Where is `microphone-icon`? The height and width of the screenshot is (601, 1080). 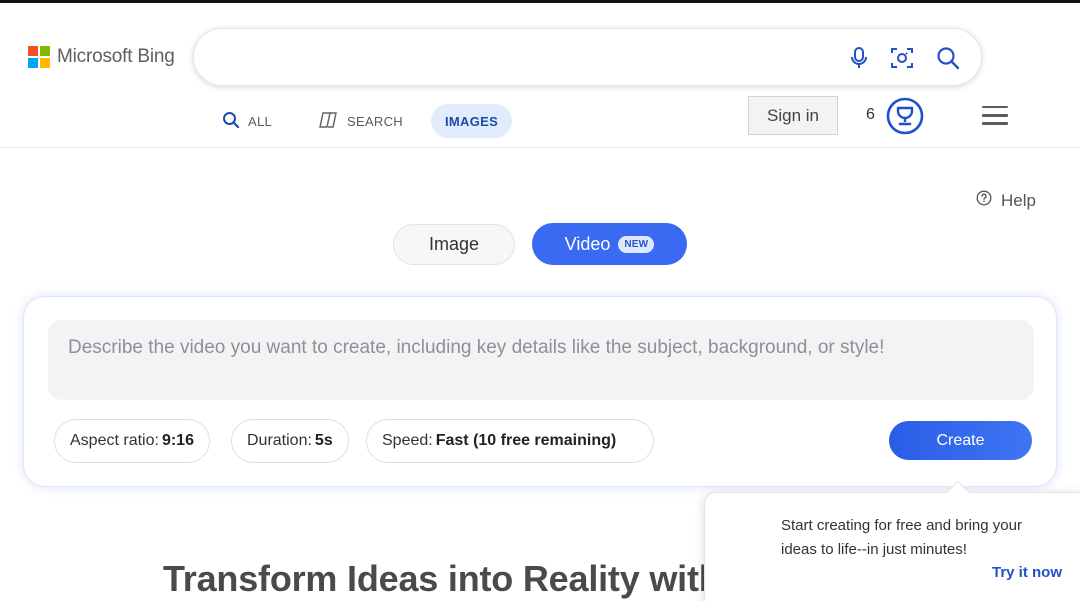
microphone-icon is located at coordinates (859, 58).